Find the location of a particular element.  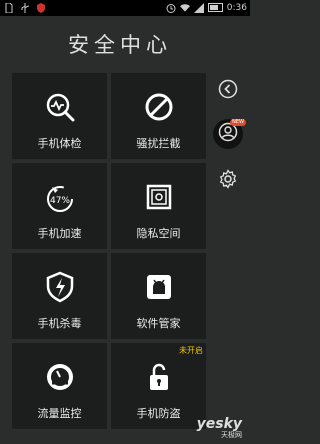

tile-label: 手机防盗 is located at coordinates (158, 413).